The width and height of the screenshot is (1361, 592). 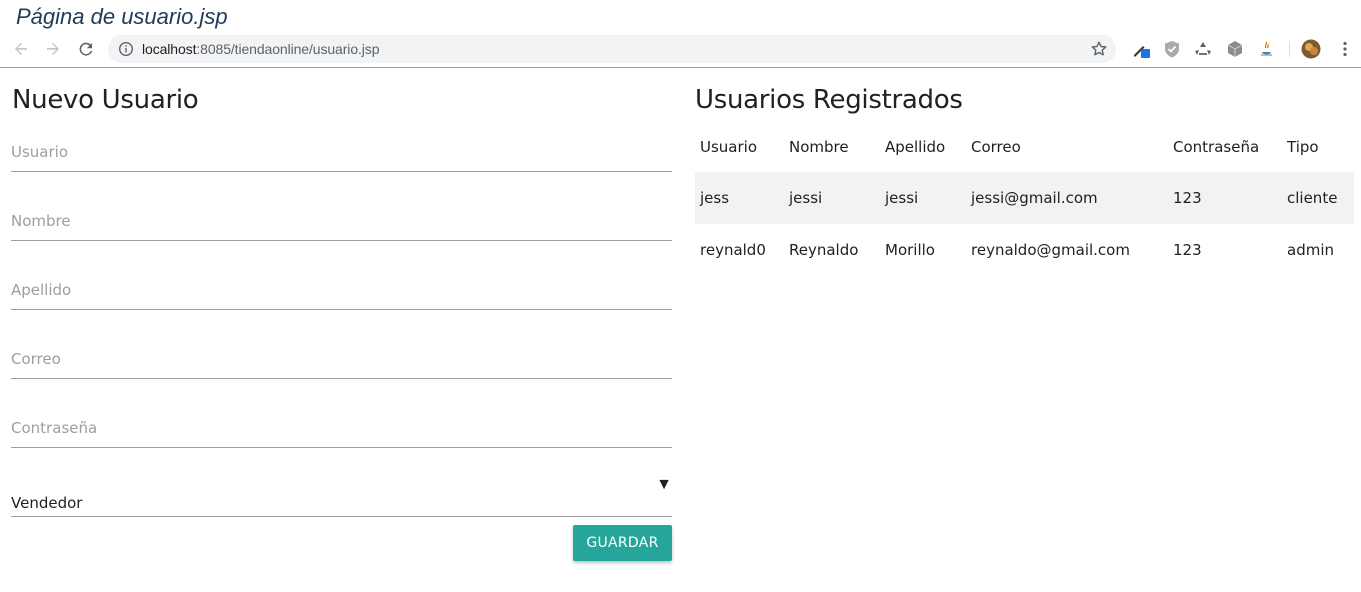 I want to click on reload-icon, so click(x=86, y=49).